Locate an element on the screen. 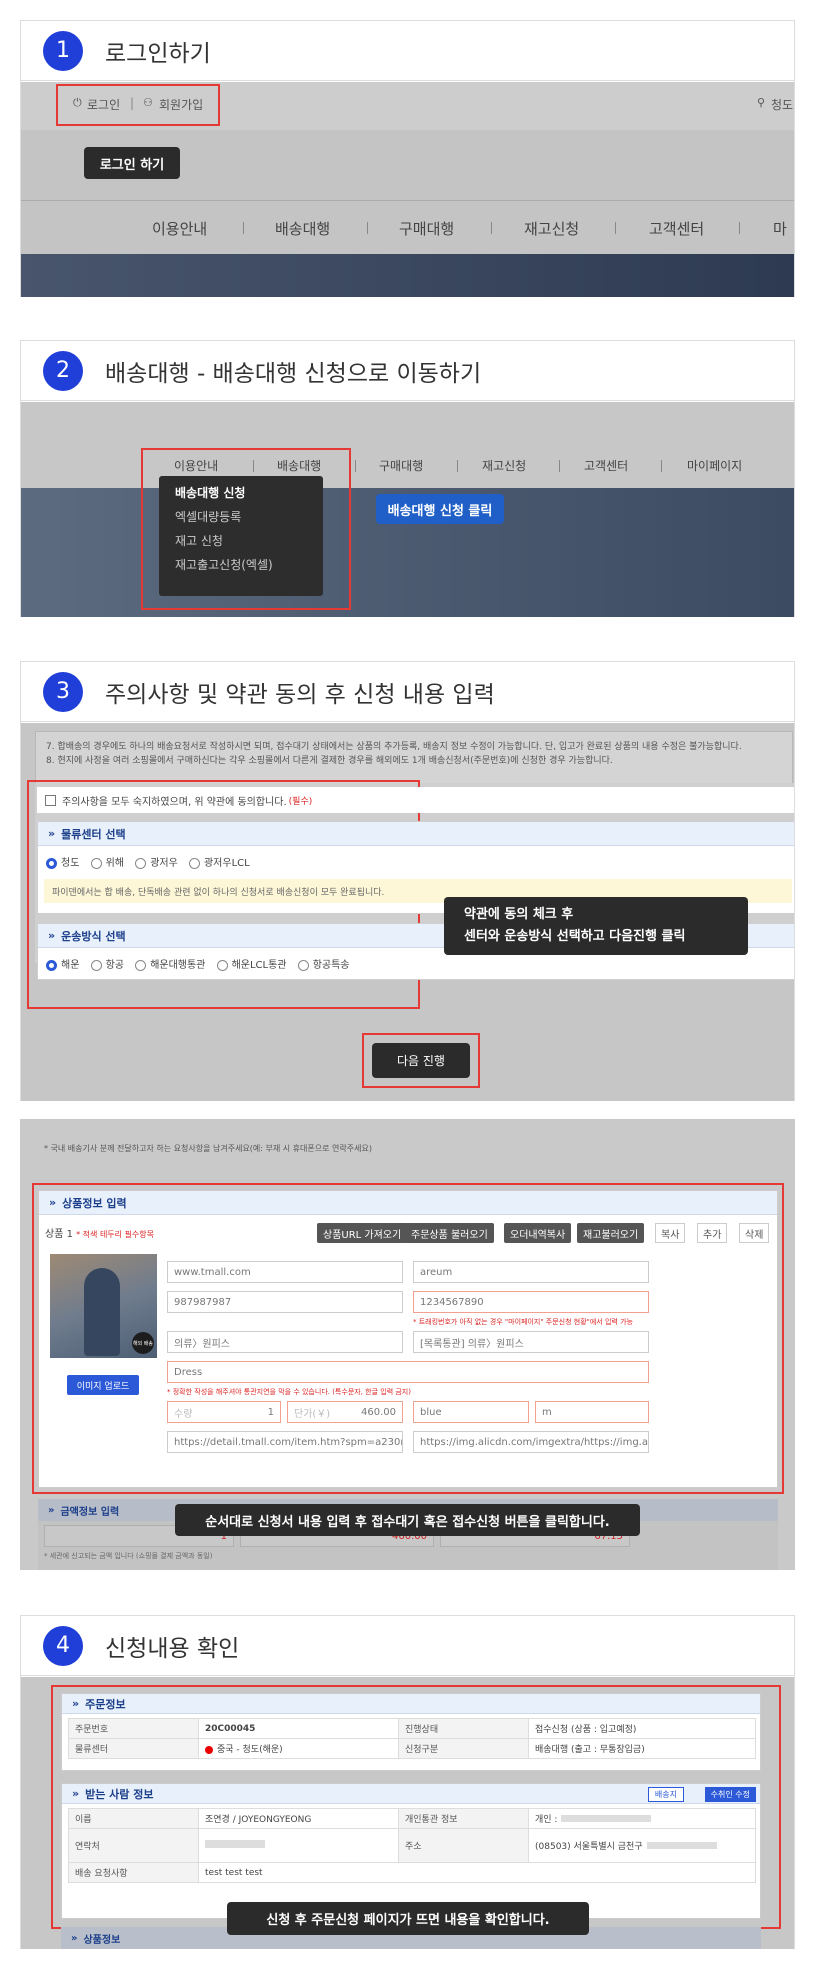  qty-input: 수량 1 is located at coordinates (224, 1412).